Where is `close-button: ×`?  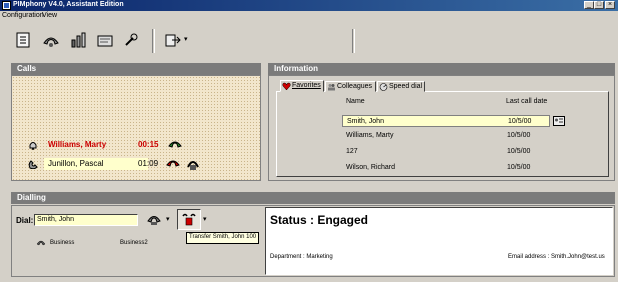
close-button: × is located at coordinates (610, 5).